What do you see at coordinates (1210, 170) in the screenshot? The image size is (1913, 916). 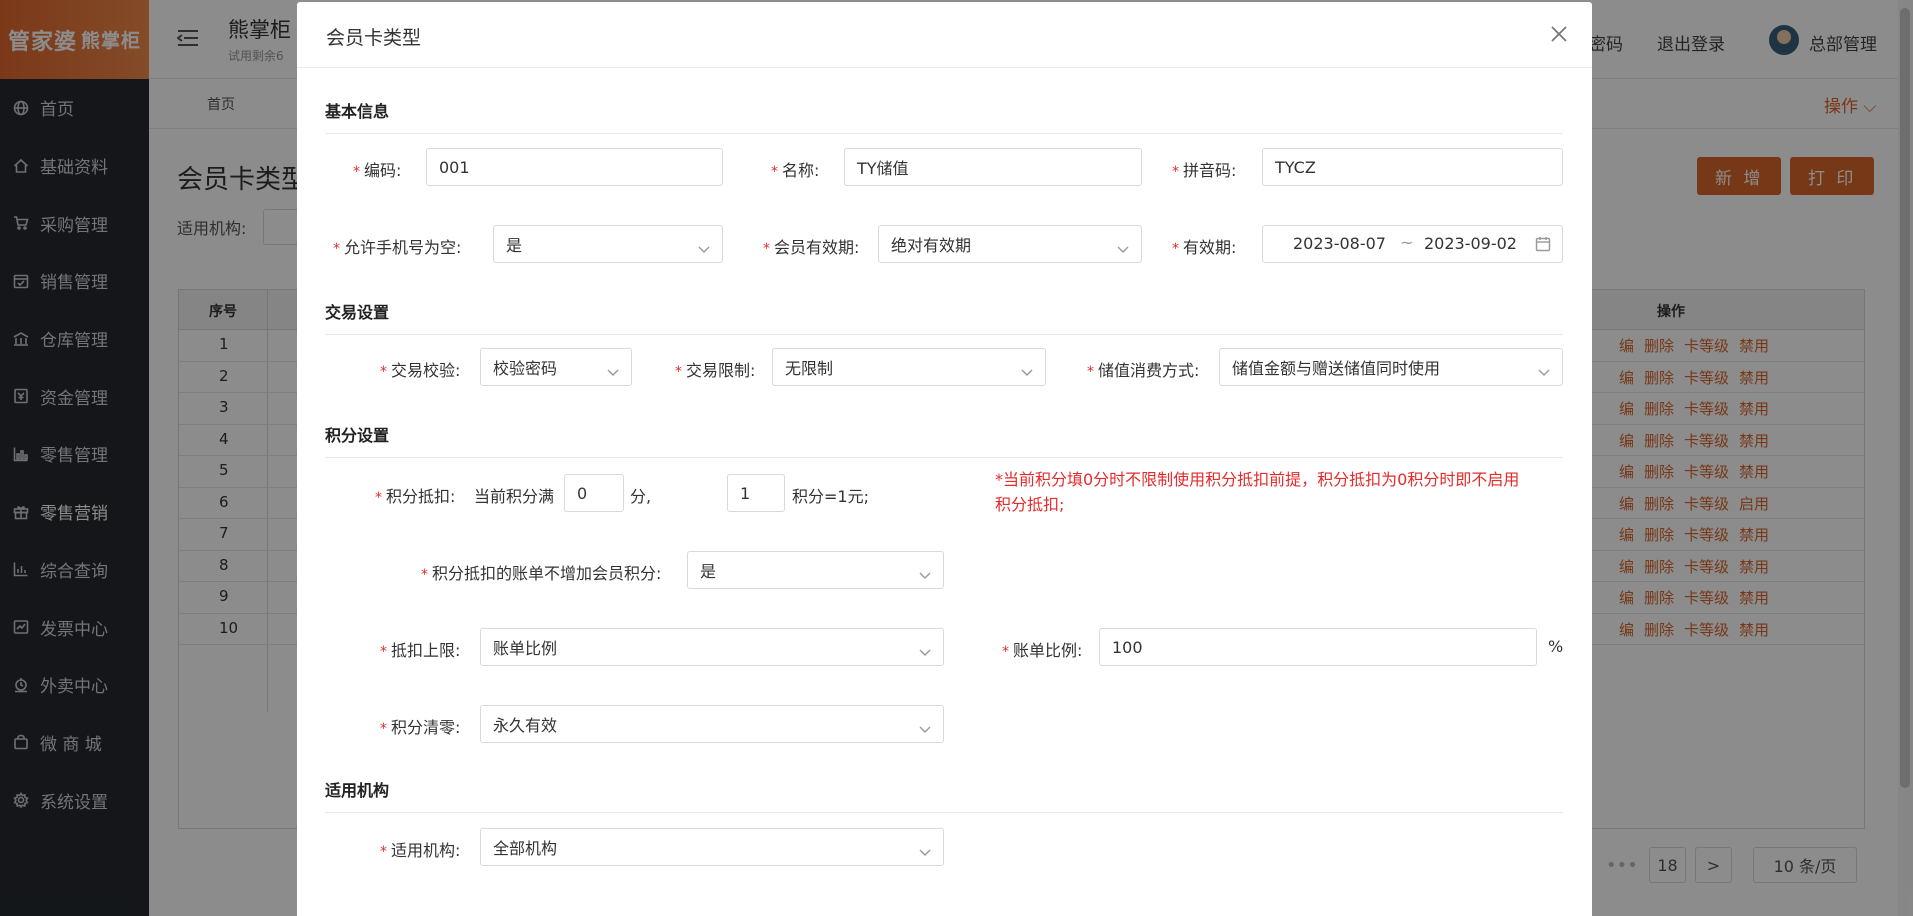 I see `pinyin-label-text: 拼音码:` at bounding box center [1210, 170].